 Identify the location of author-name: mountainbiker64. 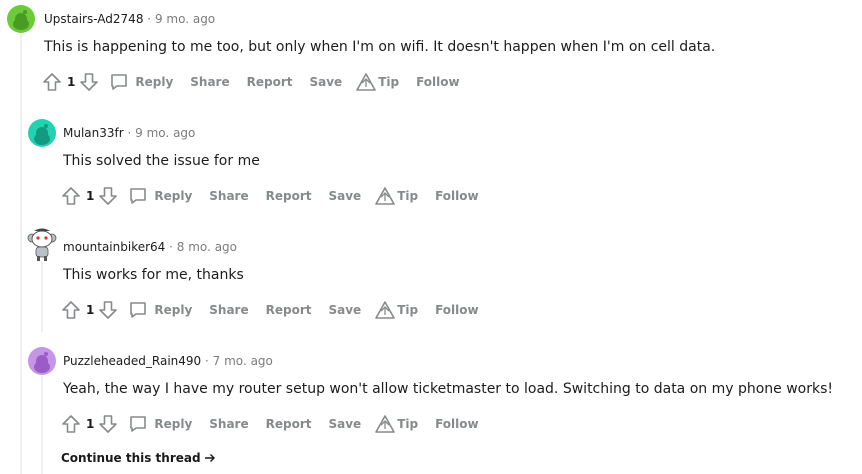
(114, 247).